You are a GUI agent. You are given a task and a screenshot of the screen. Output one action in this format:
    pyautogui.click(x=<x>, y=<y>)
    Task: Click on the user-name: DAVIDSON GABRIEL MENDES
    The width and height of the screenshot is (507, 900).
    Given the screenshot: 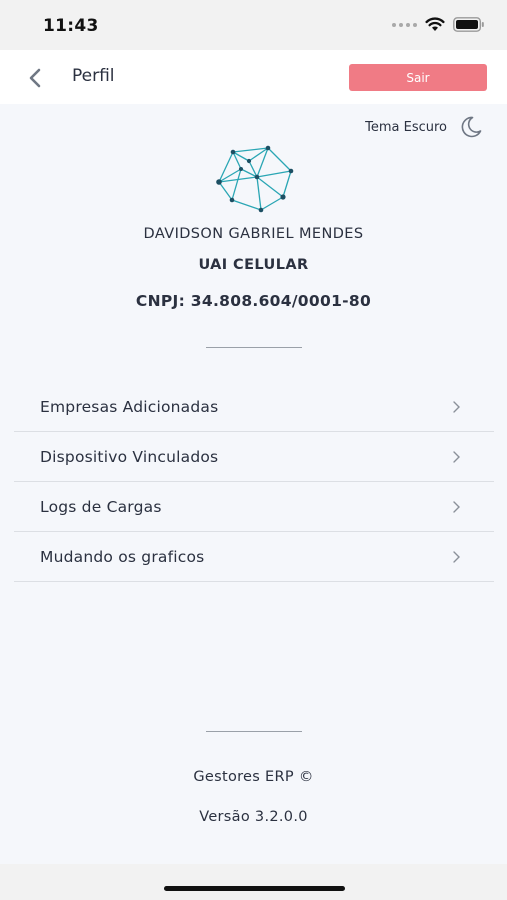 What is the action you would take?
    pyautogui.click(x=253, y=234)
    